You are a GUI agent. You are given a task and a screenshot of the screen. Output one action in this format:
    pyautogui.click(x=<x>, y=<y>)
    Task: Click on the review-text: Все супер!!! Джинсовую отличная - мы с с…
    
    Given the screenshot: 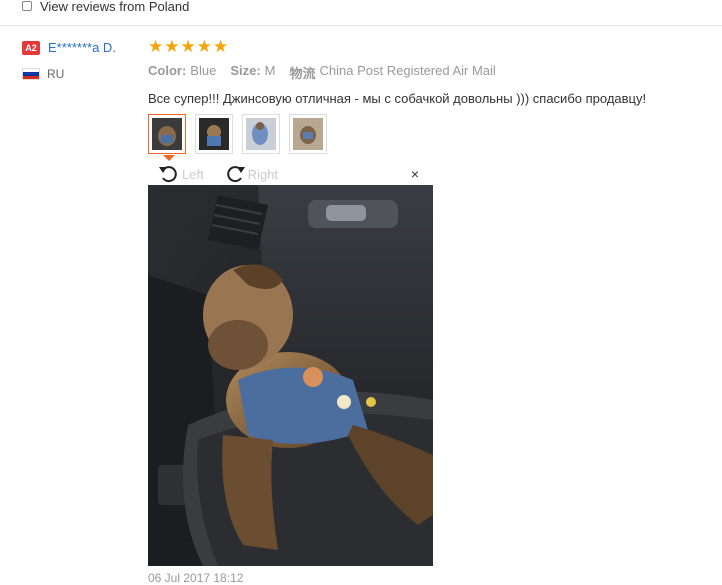 What is the action you would take?
    pyautogui.click(x=397, y=98)
    